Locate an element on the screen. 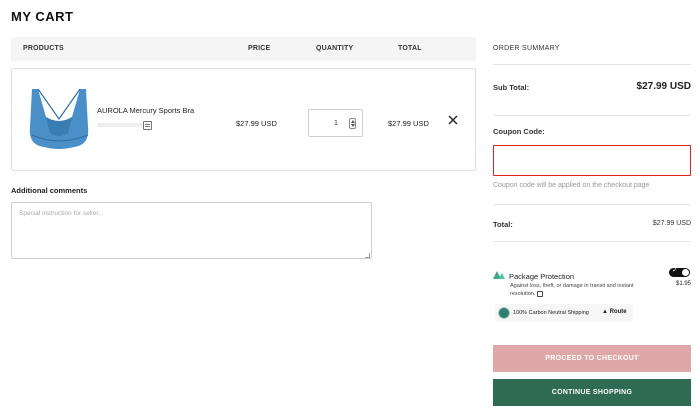 The width and height of the screenshot is (700, 414). package-protection-toggle: ✓ is located at coordinates (679, 272).